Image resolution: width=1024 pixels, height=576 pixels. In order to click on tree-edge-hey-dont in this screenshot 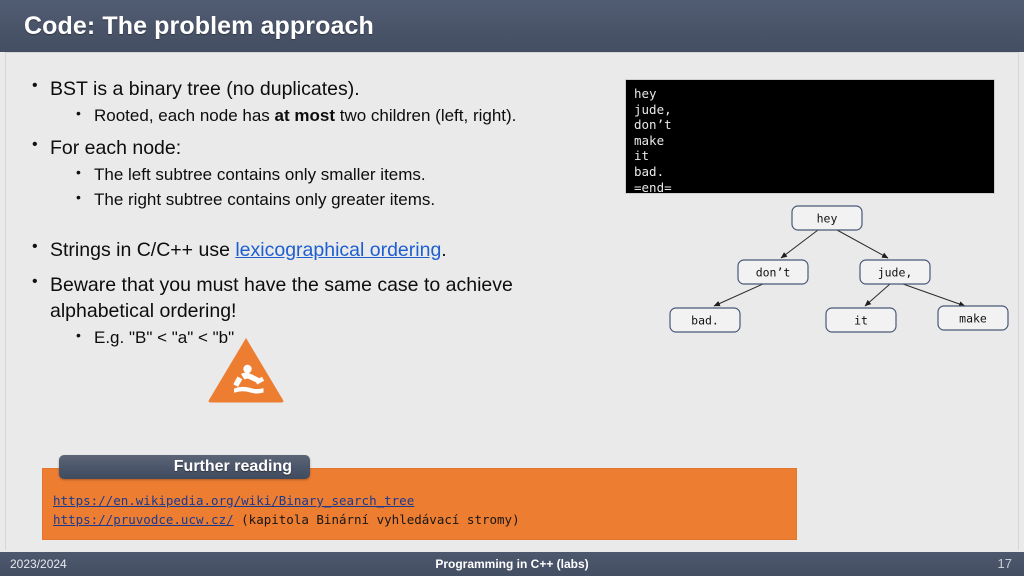, I will do `click(799, 244)`.